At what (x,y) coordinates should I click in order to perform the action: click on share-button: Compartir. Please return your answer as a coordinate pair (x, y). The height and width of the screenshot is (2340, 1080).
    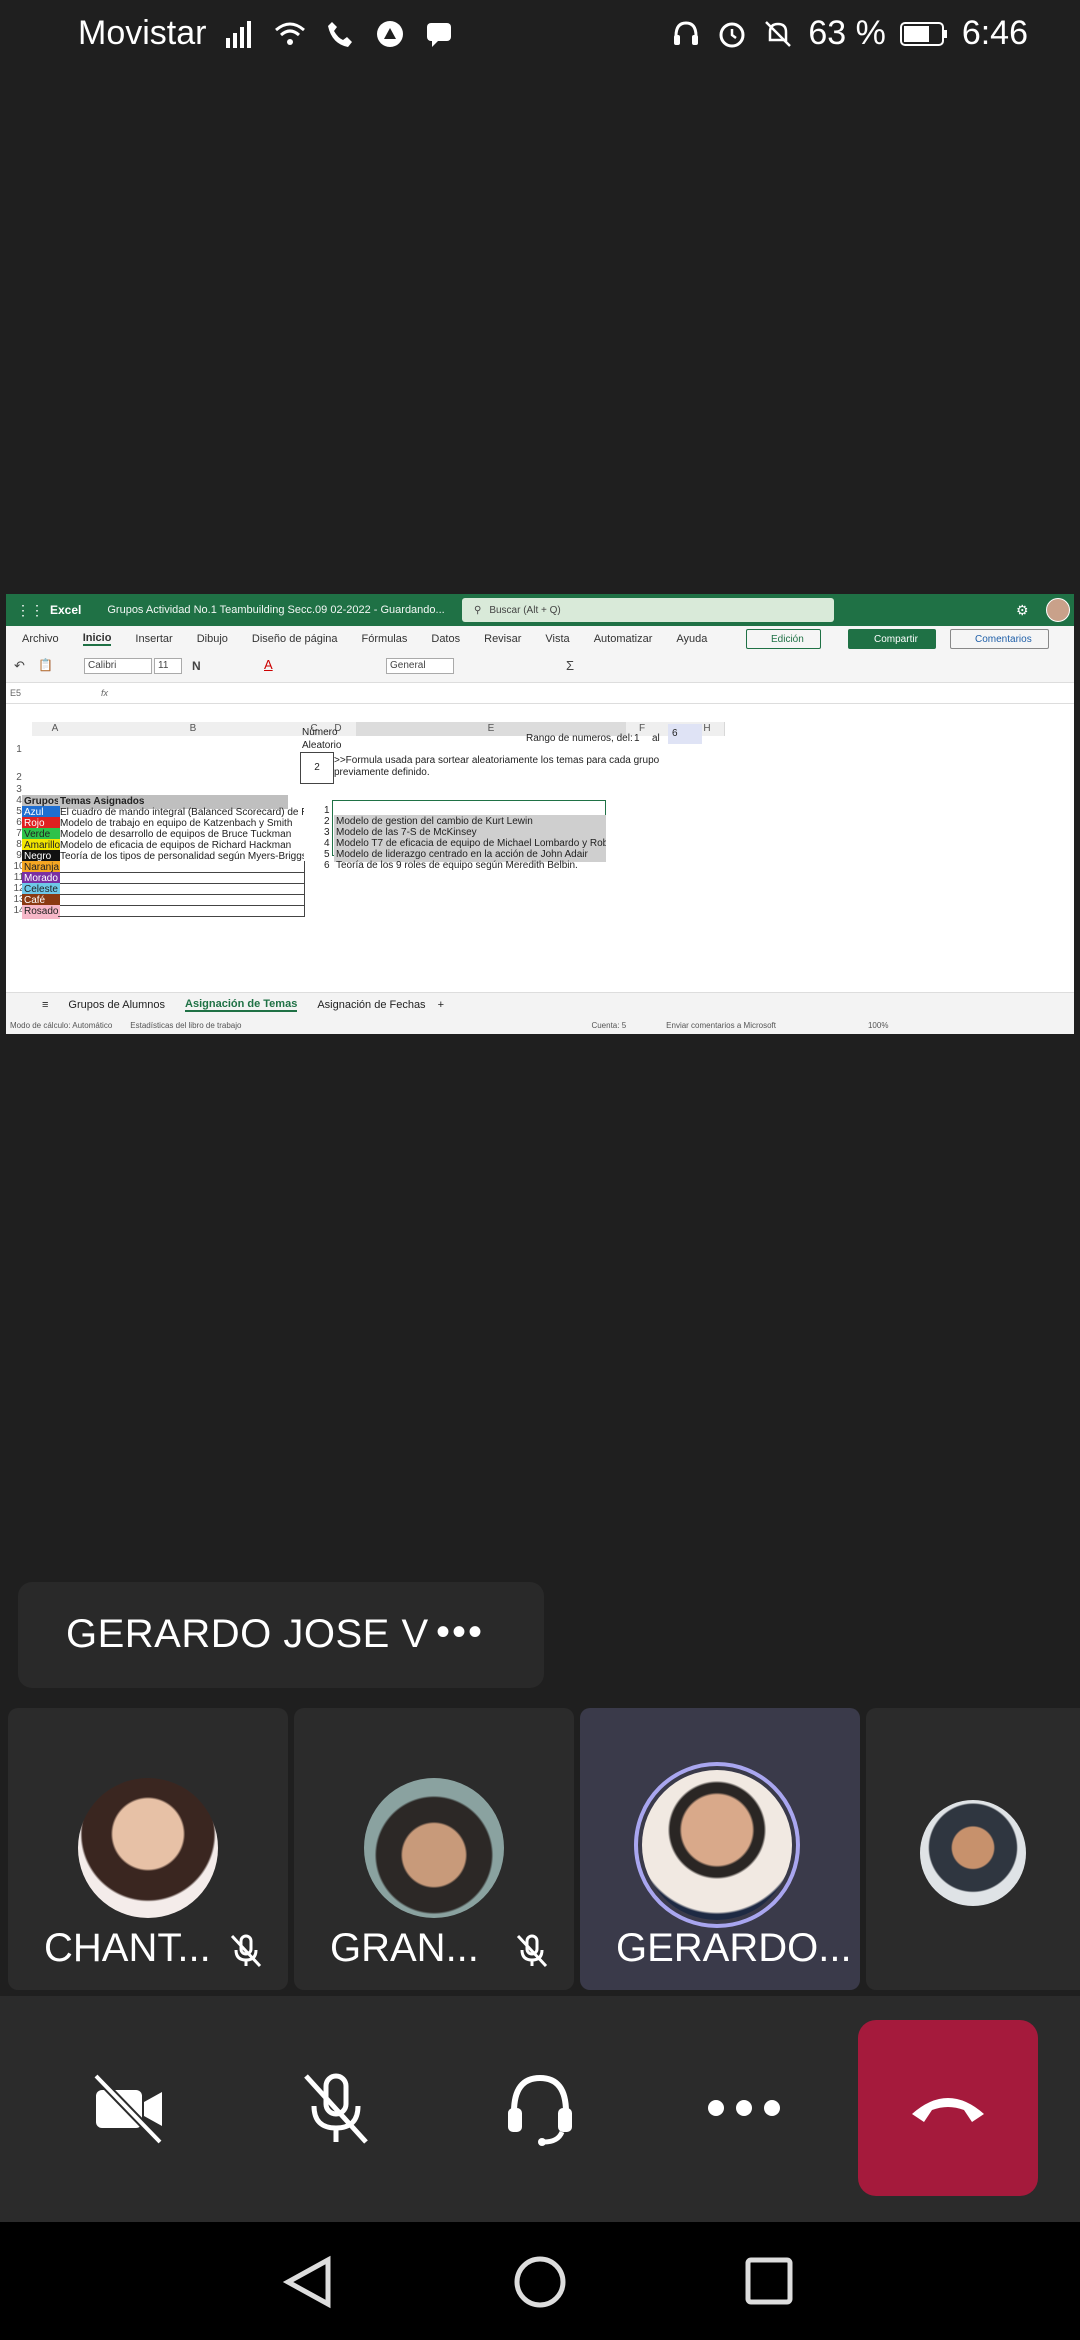
    Looking at the image, I should click on (892, 639).